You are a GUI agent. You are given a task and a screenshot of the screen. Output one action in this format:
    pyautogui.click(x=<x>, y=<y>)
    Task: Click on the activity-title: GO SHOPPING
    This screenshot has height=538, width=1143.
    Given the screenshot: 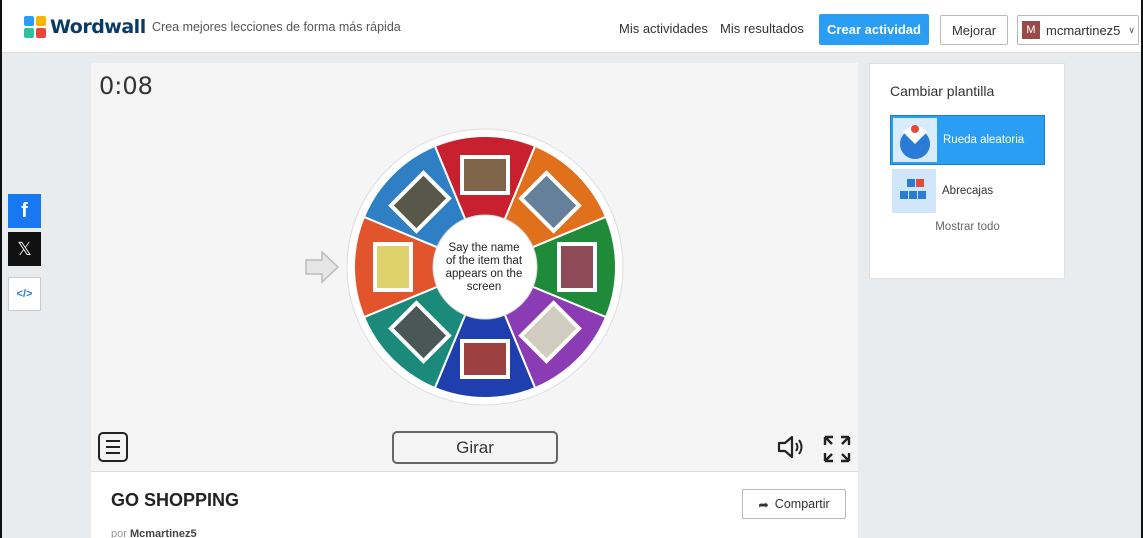 What is the action you would take?
    pyautogui.click(x=175, y=500)
    